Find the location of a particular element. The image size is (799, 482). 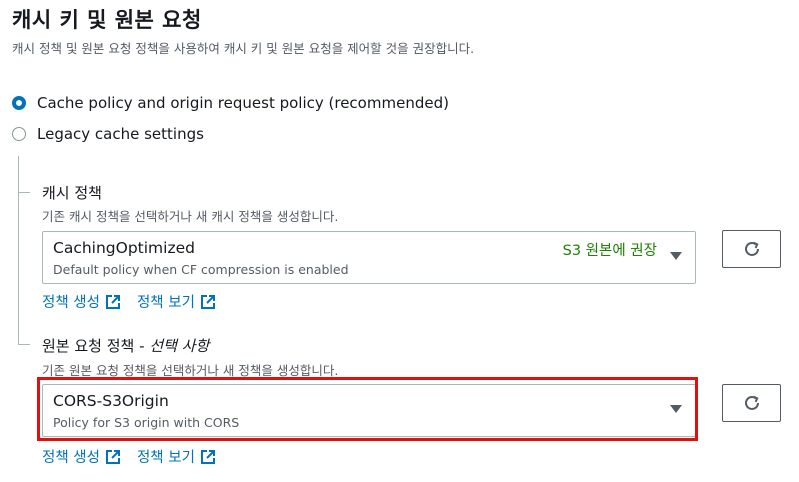

cache-create-policy-link: 정책 생성 is located at coordinates (81, 301).